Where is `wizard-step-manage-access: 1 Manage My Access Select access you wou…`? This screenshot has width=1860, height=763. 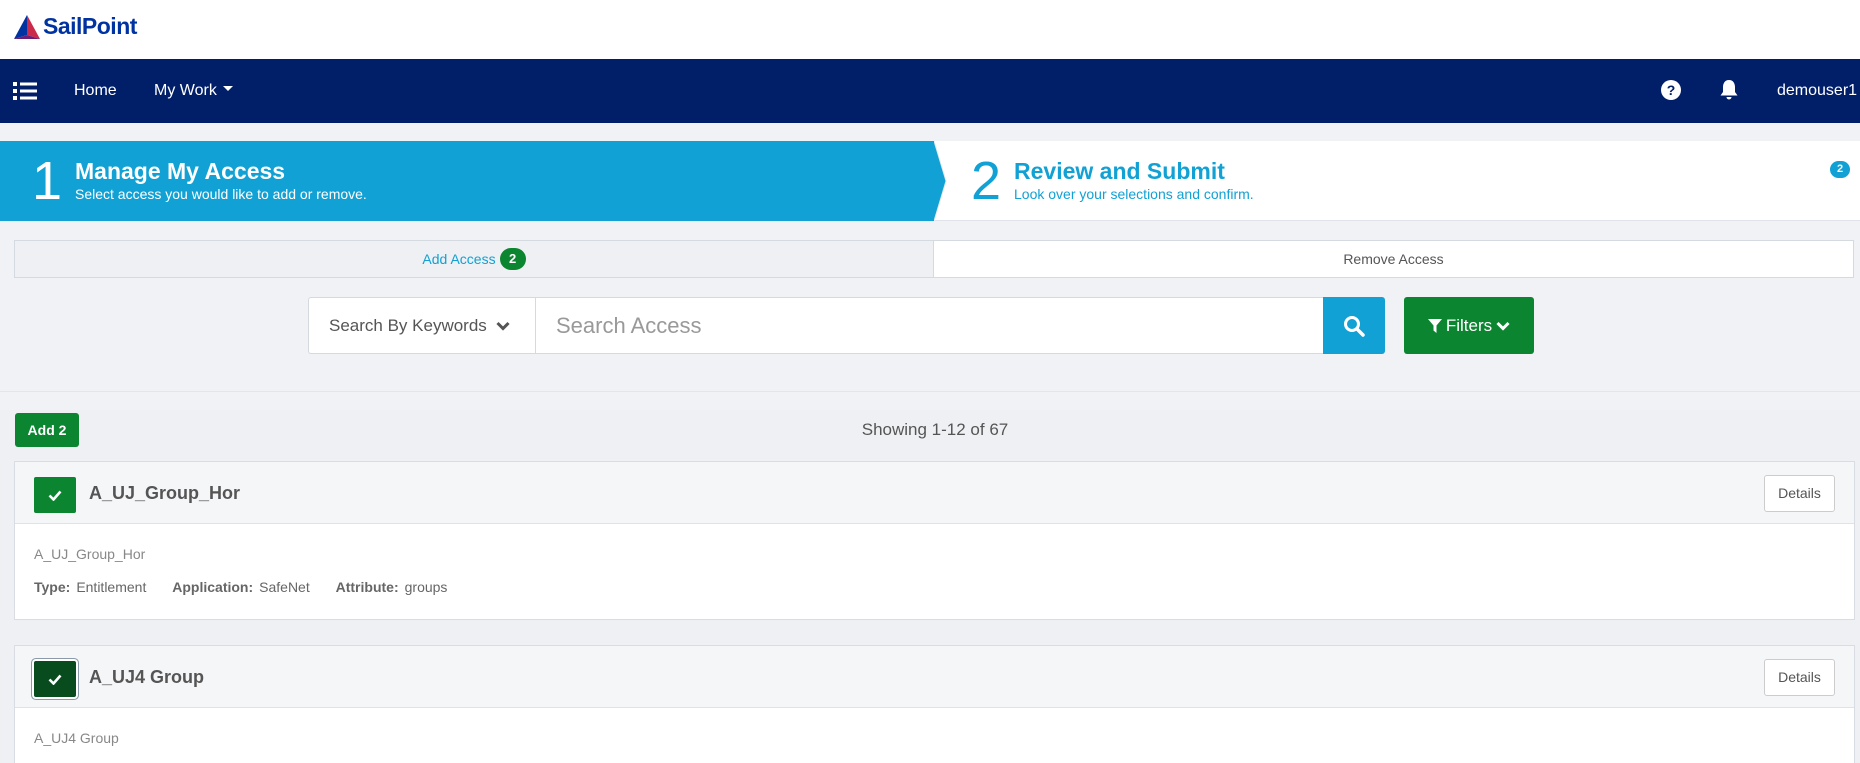 wizard-step-manage-access: 1 Manage My Access Select access you wou… is located at coordinates (467, 181).